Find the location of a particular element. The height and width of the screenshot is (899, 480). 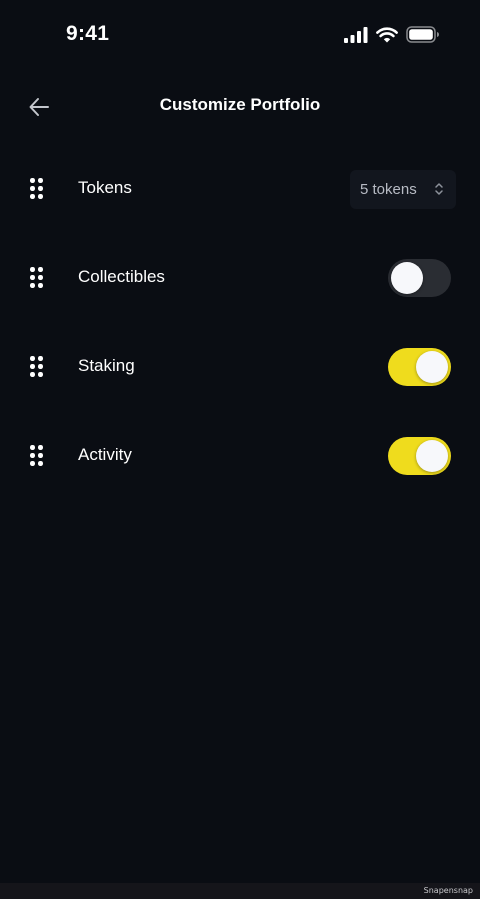

page-title: Customize Portfolio is located at coordinates (240, 104).